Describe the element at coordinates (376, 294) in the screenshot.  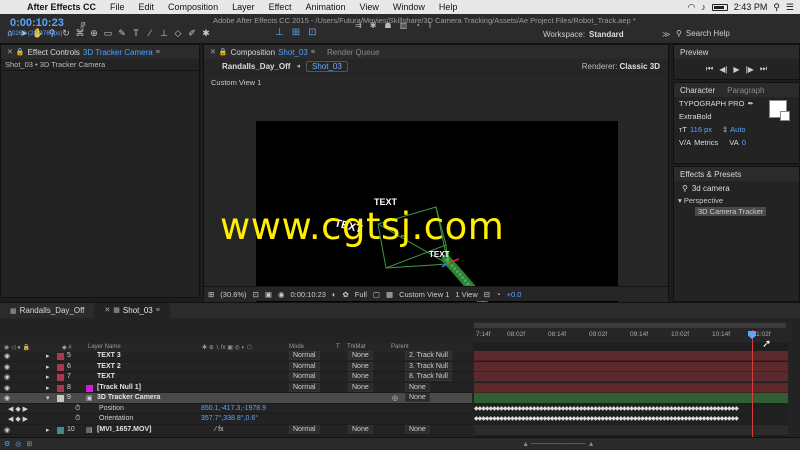
I see `region-icon: ▢` at that location.